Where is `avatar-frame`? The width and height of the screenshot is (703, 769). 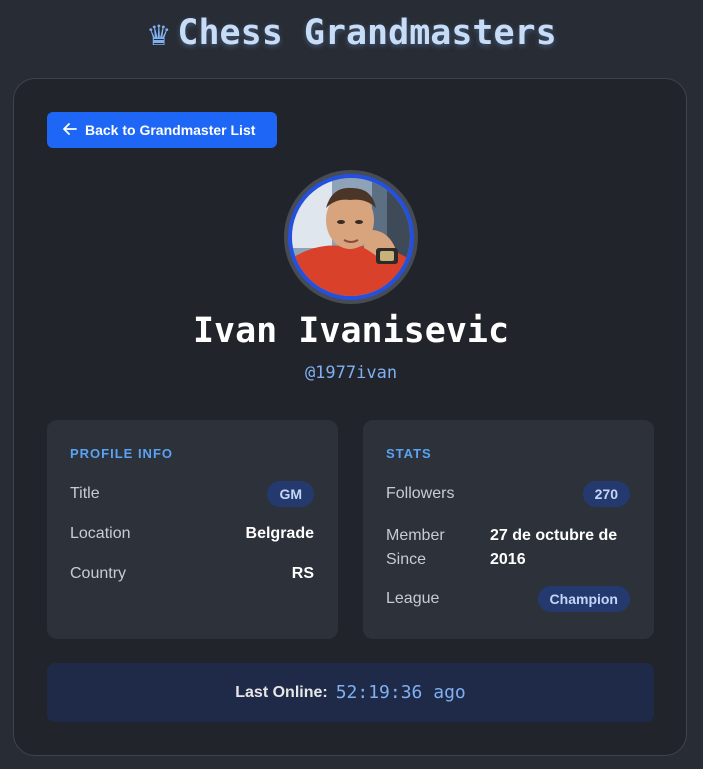
avatar-frame is located at coordinates (351, 237).